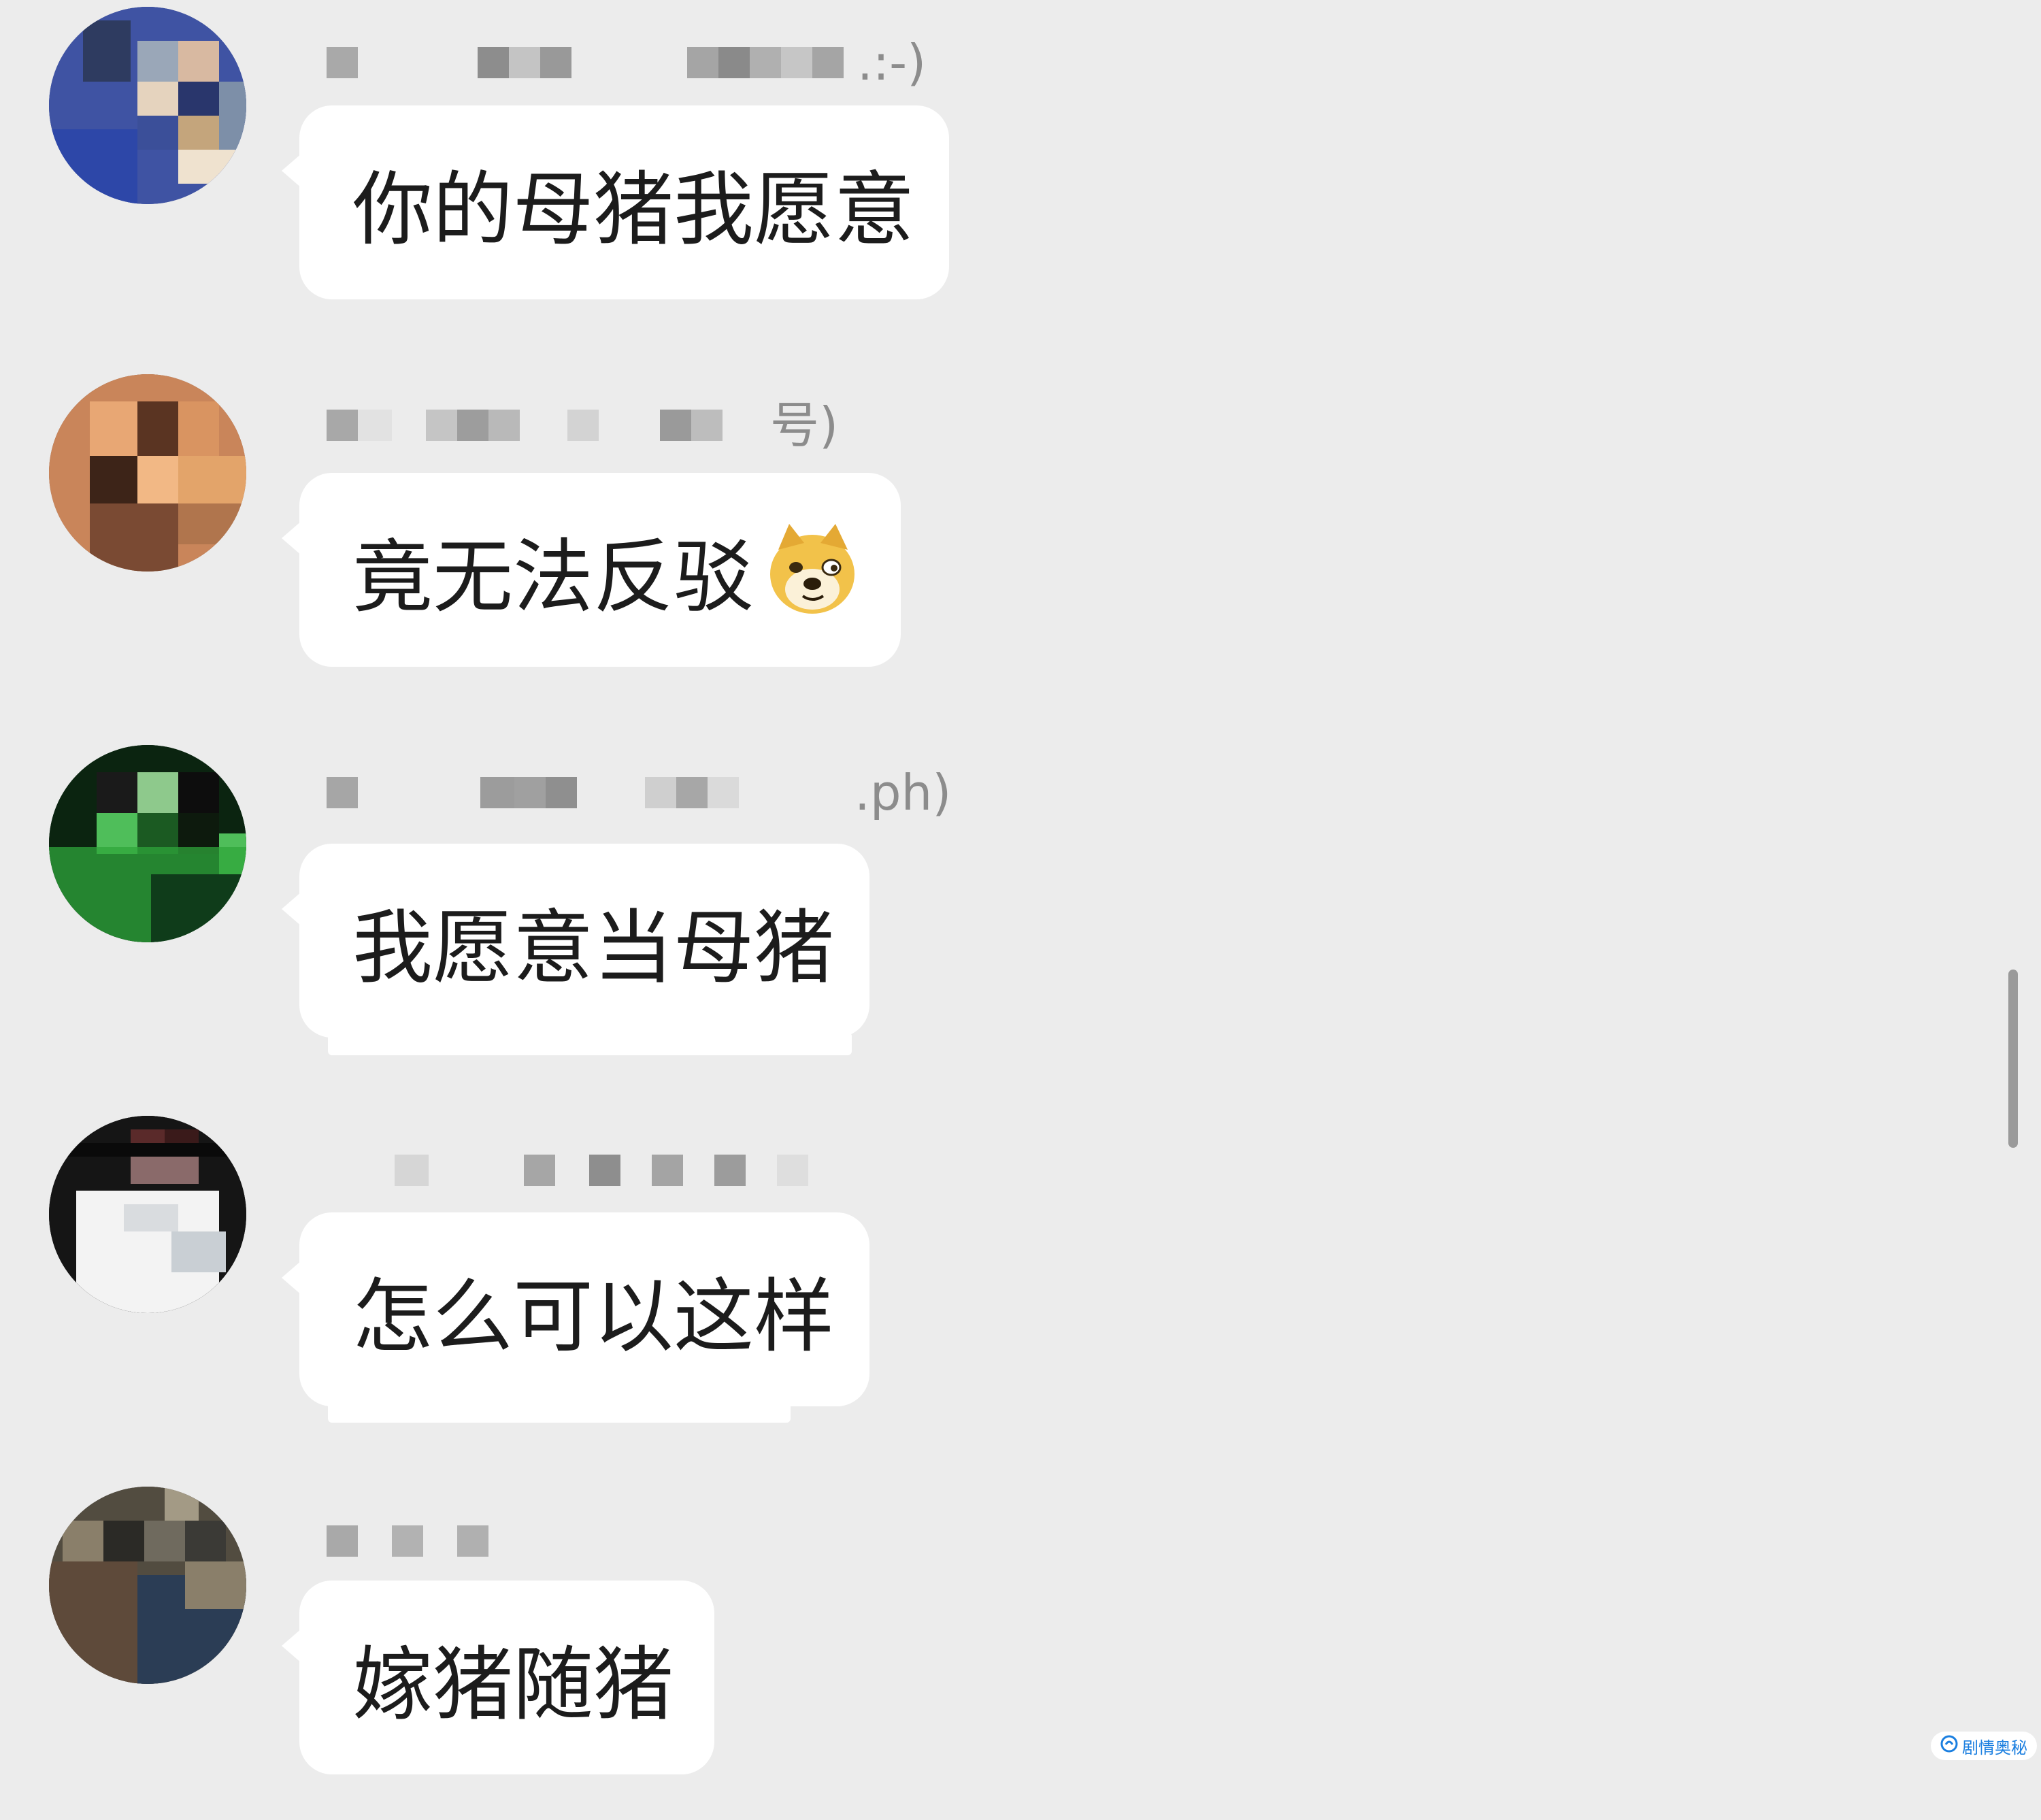 This screenshot has height=1820, width=2041. What do you see at coordinates (2013, 1059) in the screenshot?
I see `scrollbar` at bounding box center [2013, 1059].